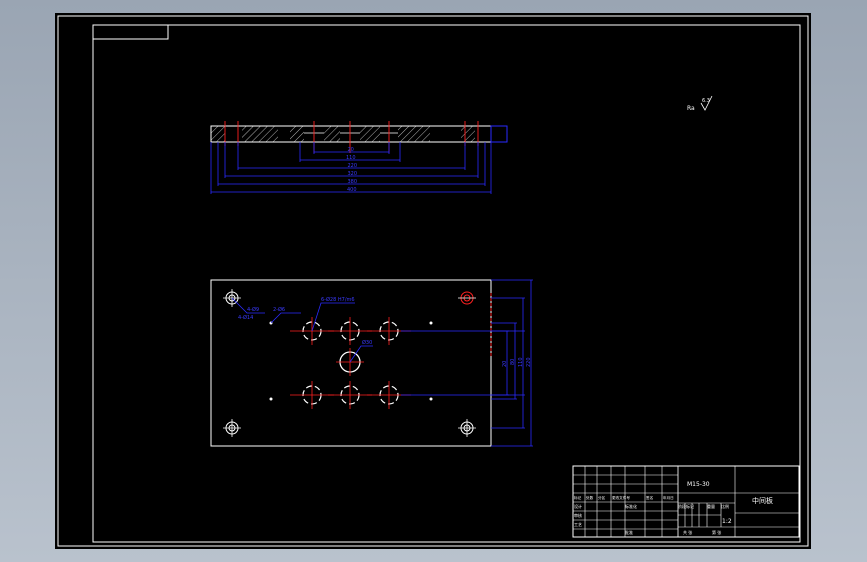  I want to click on corner-hole-bottom-left, so click(232, 428).